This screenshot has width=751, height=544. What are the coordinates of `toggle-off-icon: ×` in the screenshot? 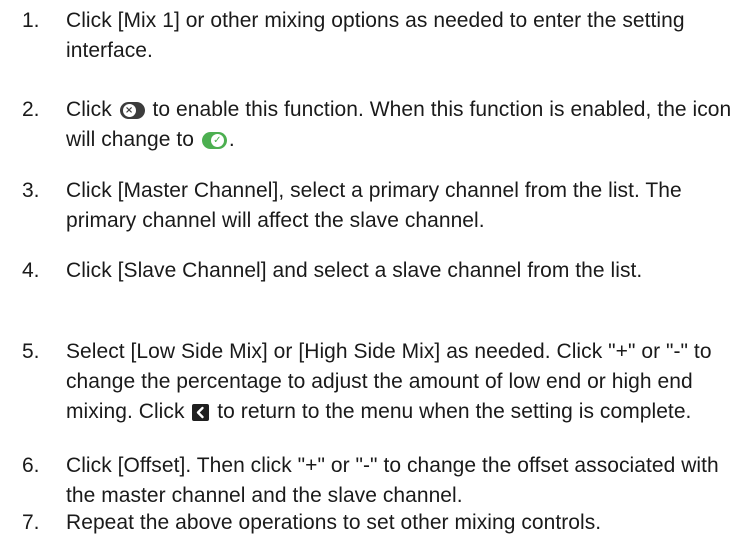 It's located at (132, 110).